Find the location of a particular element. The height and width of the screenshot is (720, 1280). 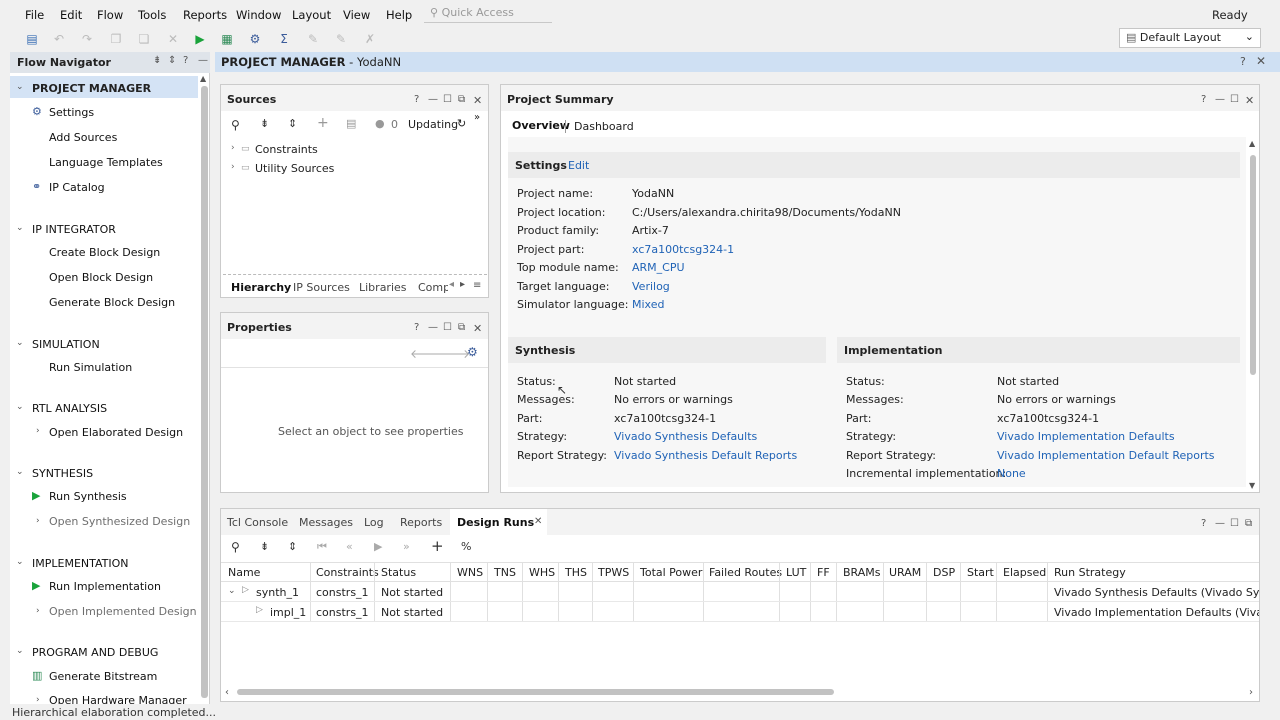

delete-icon: ✕ is located at coordinates (173, 39).